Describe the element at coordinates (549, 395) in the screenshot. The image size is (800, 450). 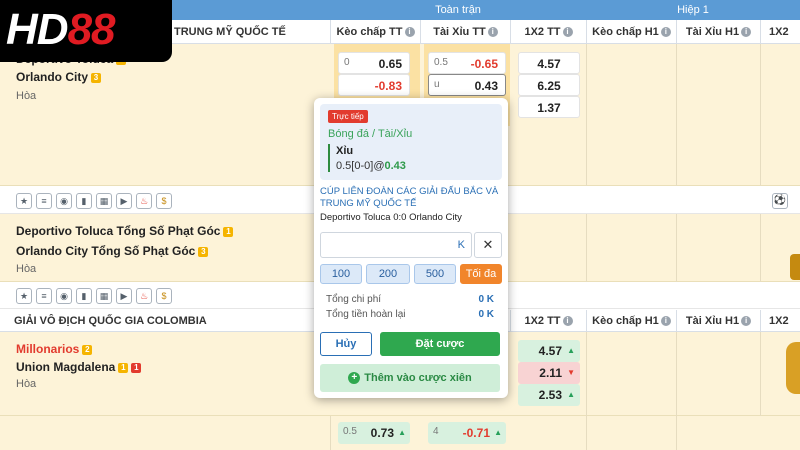
I see `odd-button: 2.53 ▲` at that location.